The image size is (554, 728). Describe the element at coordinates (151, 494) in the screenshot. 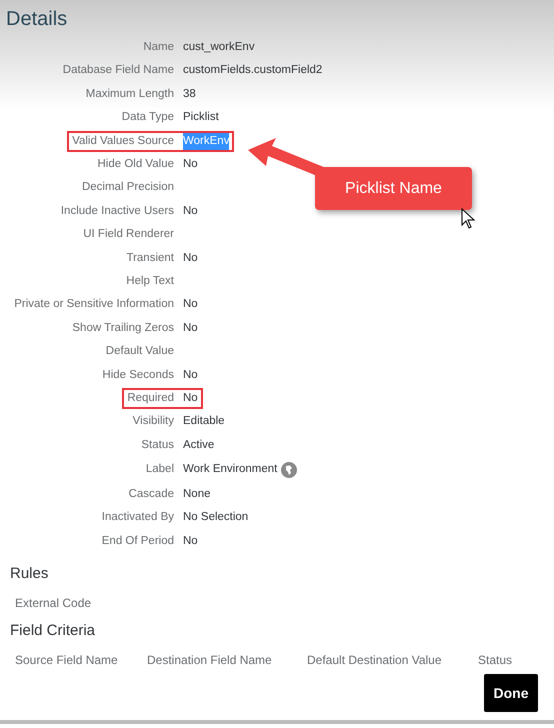

I see `field-label: Cascade` at that location.